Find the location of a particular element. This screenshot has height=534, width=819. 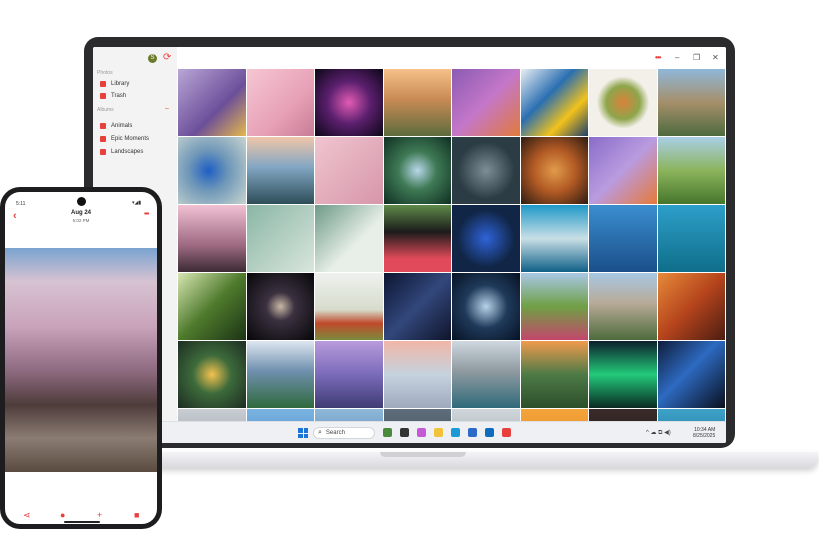

photo-tile-butterfly-flower is located at coordinates (417, 238).